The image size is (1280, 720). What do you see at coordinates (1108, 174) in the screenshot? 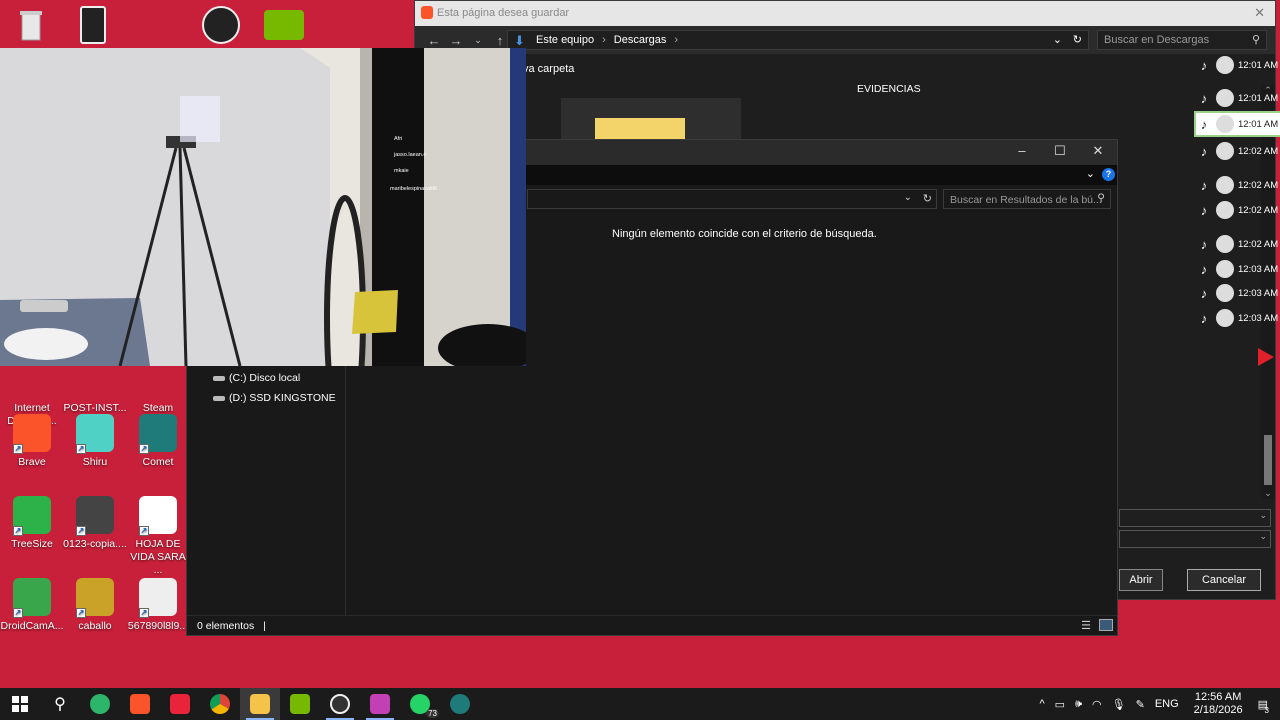
I see `help-icon: ?` at bounding box center [1108, 174].